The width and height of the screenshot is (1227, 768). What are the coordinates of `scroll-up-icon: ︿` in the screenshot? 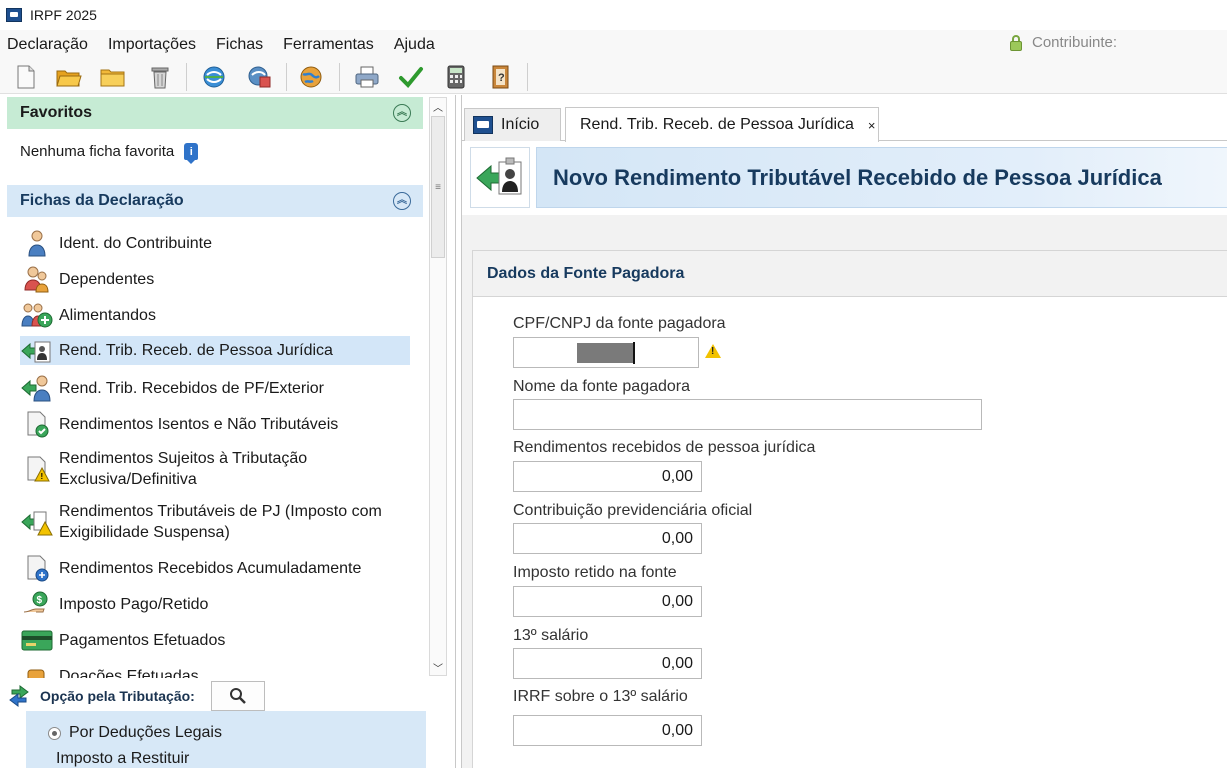 It's located at (438, 106).